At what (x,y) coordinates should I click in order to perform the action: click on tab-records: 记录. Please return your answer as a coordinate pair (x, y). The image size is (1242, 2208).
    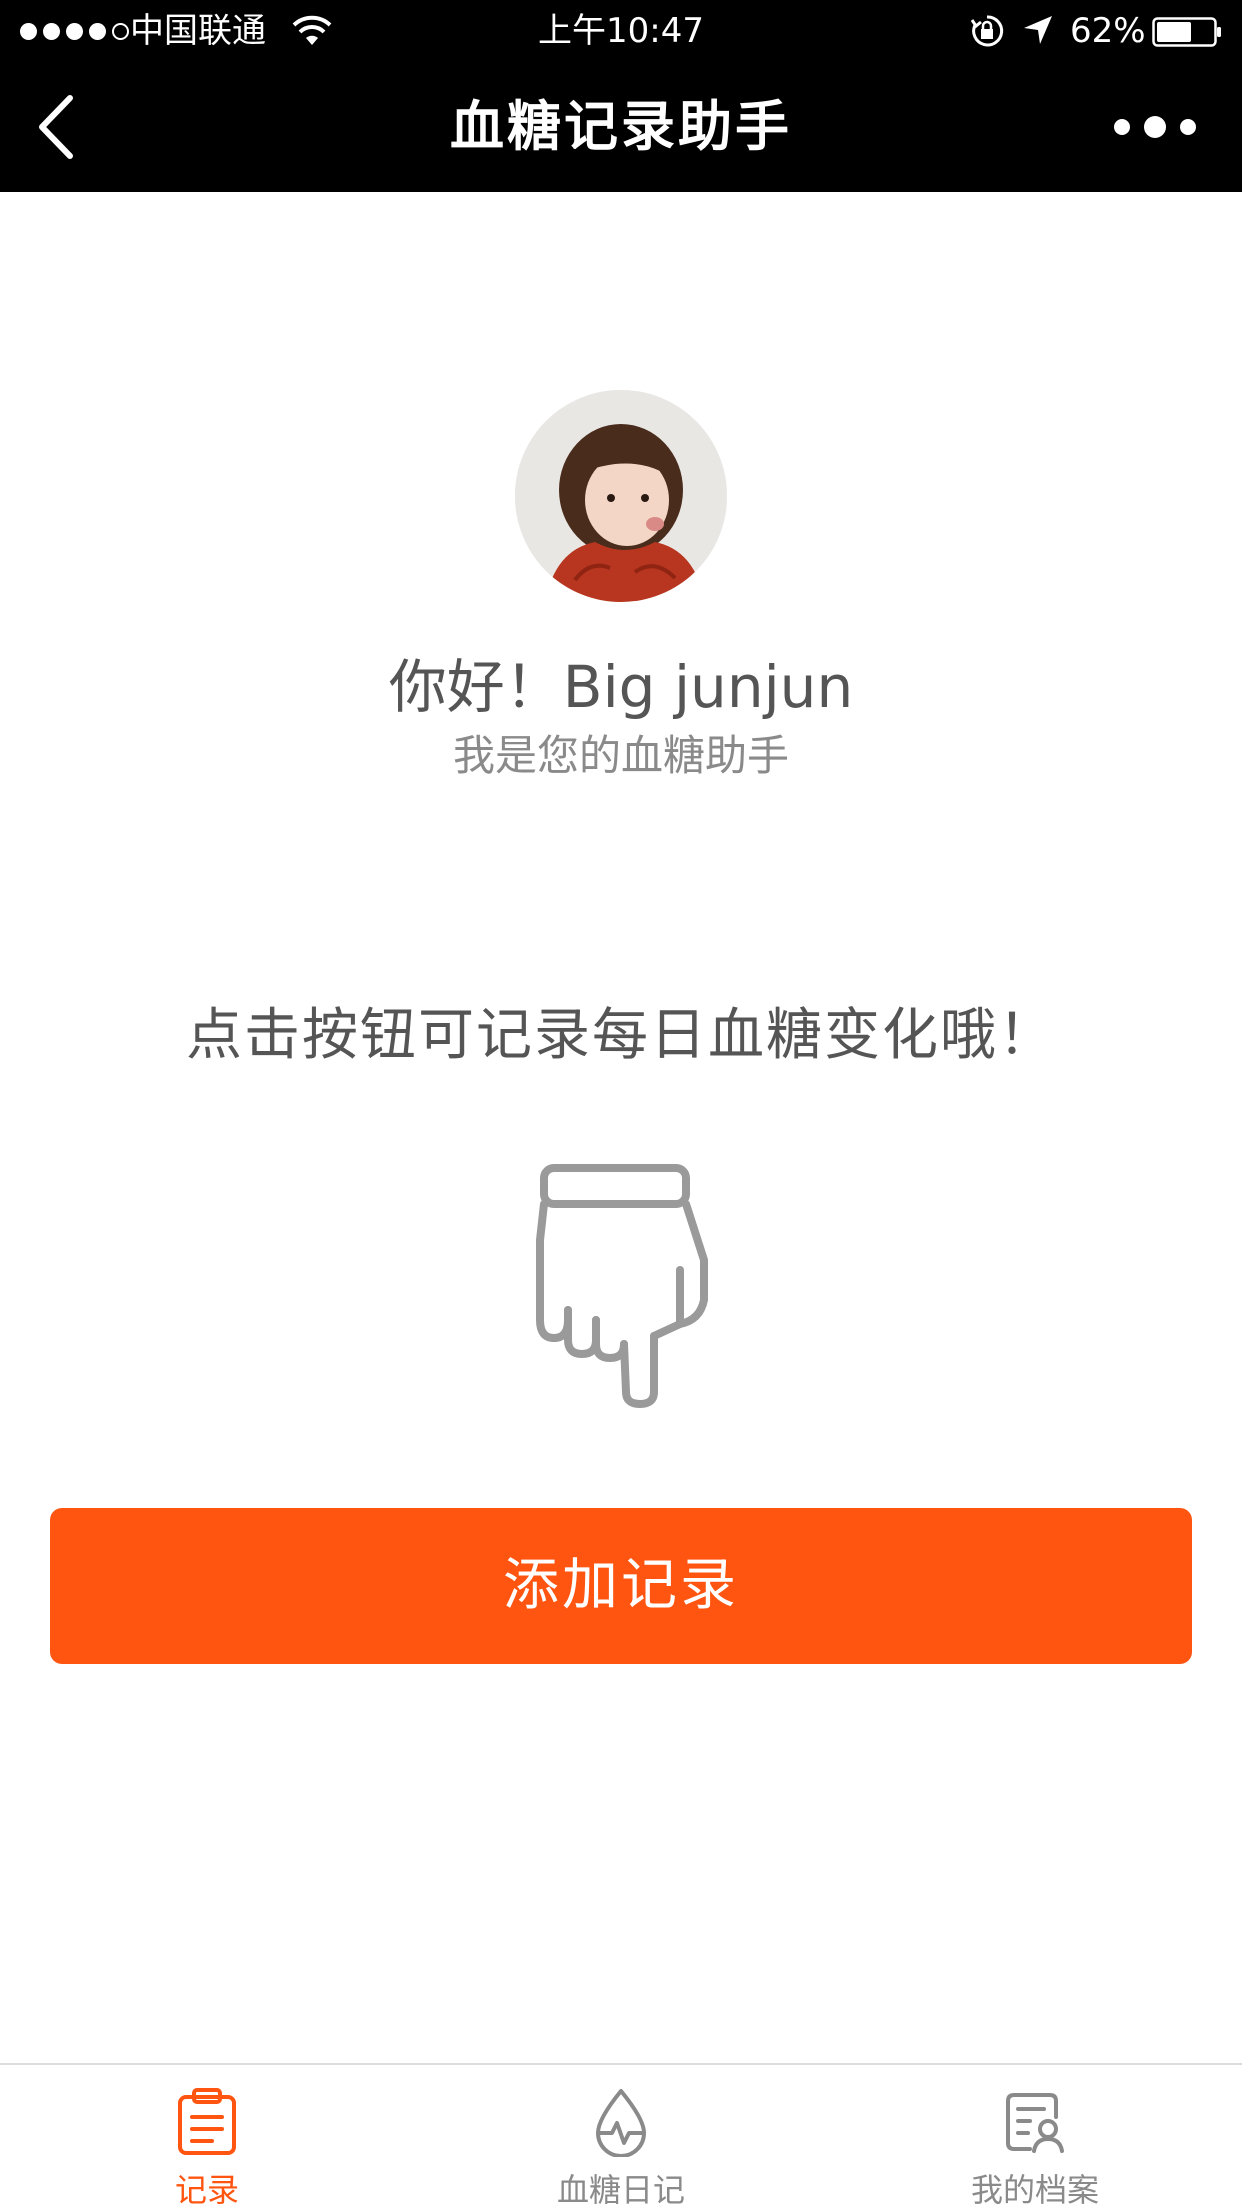
    Looking at the image, I should click on (207, 2136).